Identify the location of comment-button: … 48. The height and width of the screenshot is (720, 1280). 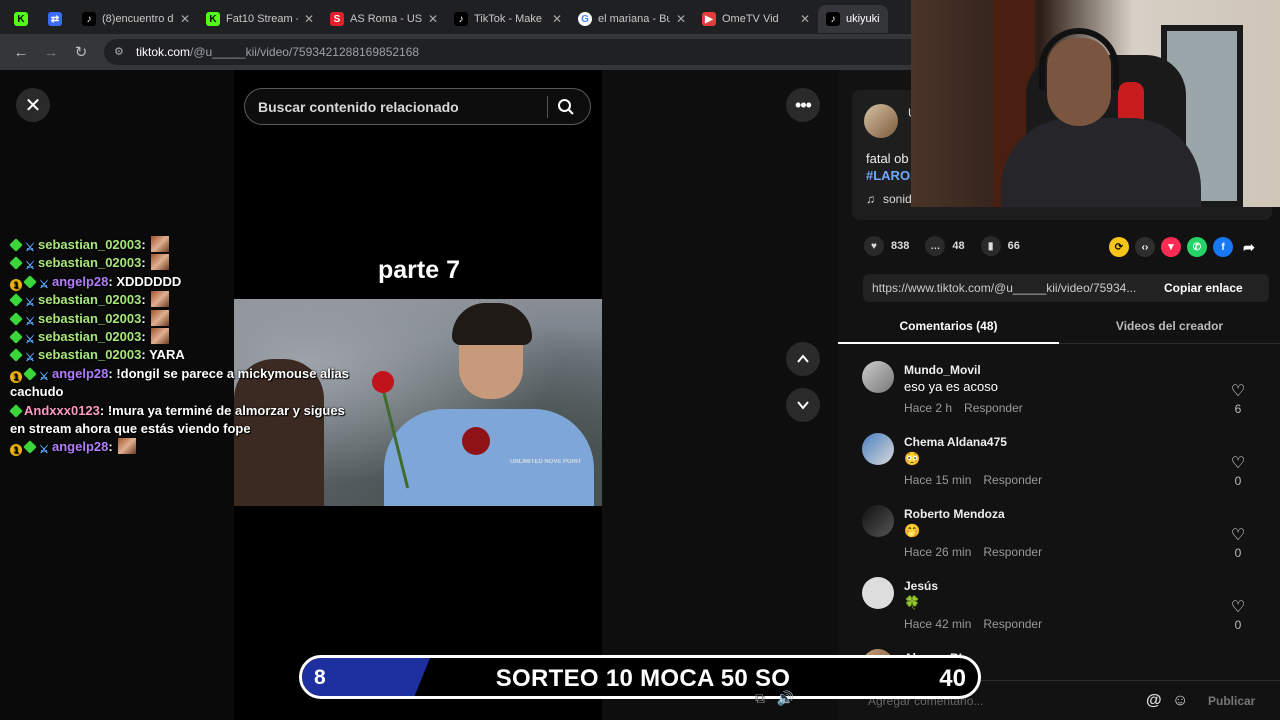
(945, 246).